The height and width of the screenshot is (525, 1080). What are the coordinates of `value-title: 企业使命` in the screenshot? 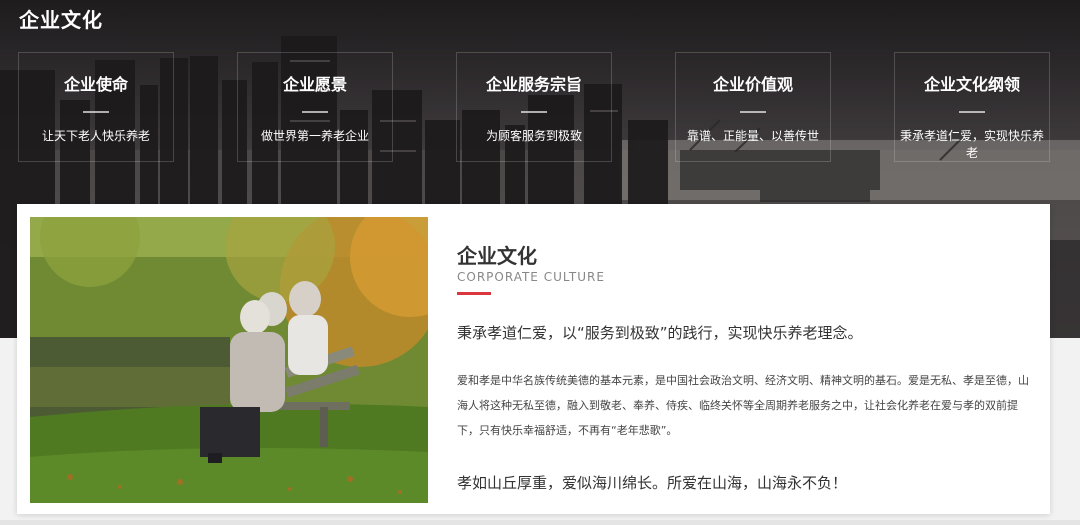 It's located at (95, 84).